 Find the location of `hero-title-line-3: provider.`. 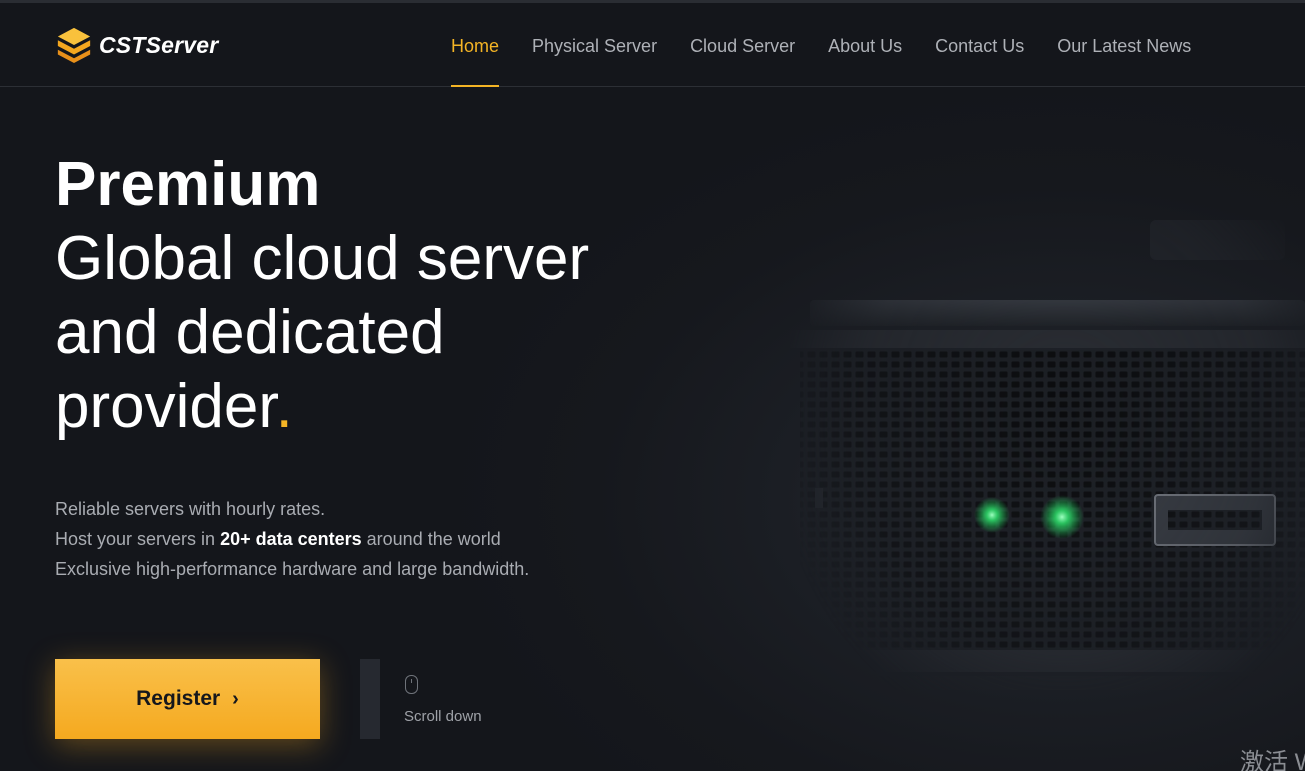

hero-title-line-3: provider. is located at coordinates (322, 407).